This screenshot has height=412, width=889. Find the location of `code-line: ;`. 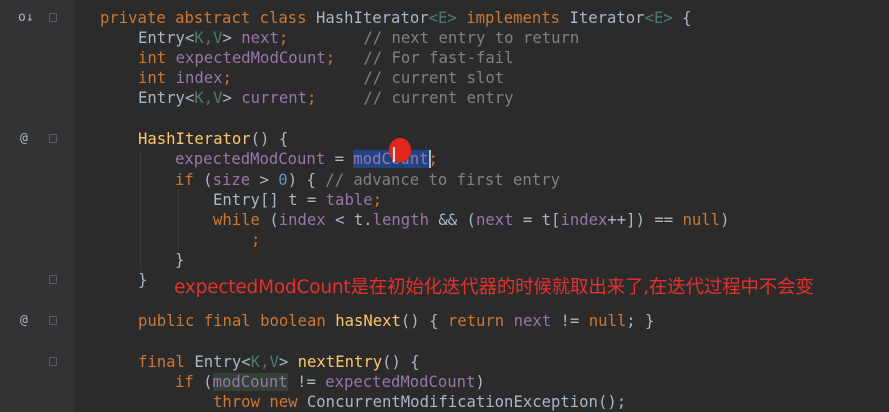

code-line: ; is located at coordinates (256, 240).